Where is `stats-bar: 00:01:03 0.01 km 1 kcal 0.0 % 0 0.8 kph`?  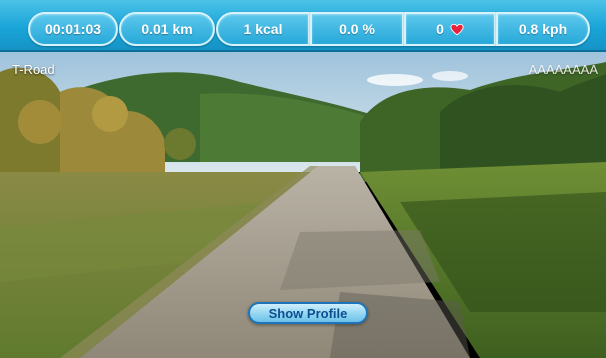 stats-bar: 00:01:03 0.01 km 1 kcal 0.0 % 0 0.8 kph is located at coordinates (303, 26).